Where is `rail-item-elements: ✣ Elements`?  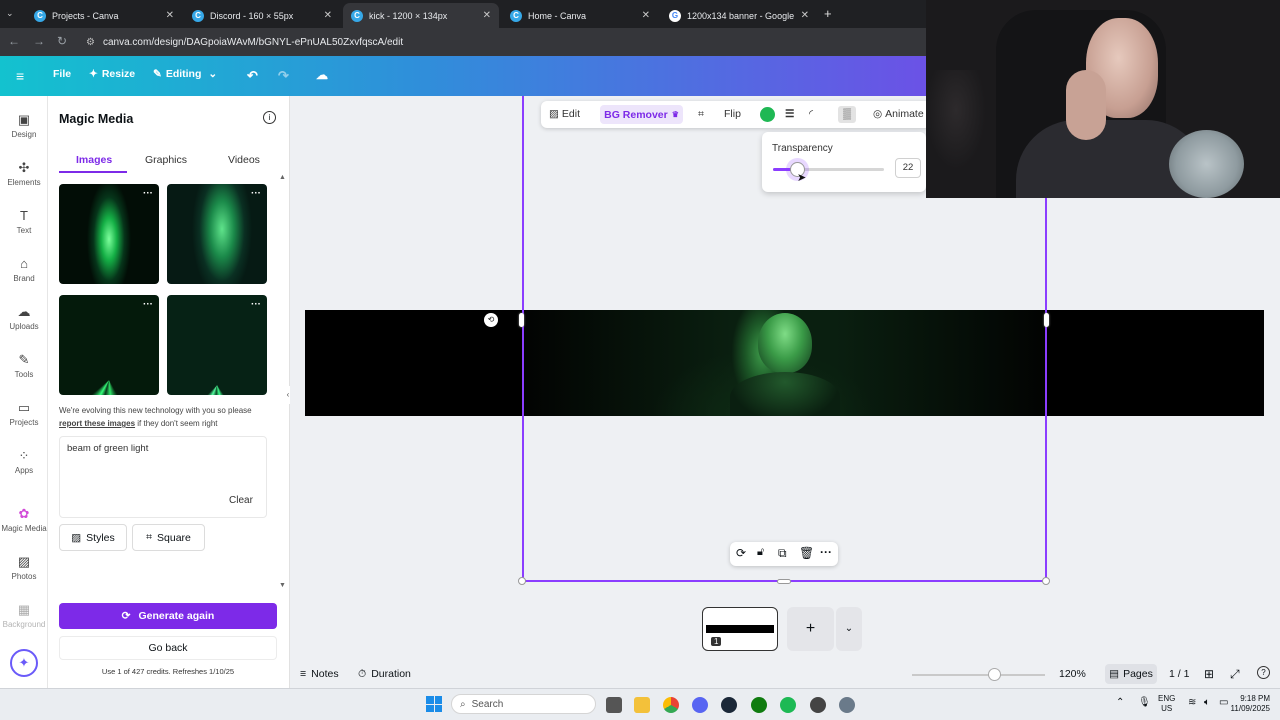
rail-item-elements: ✣ Elements is located at coordinates (24, 173).